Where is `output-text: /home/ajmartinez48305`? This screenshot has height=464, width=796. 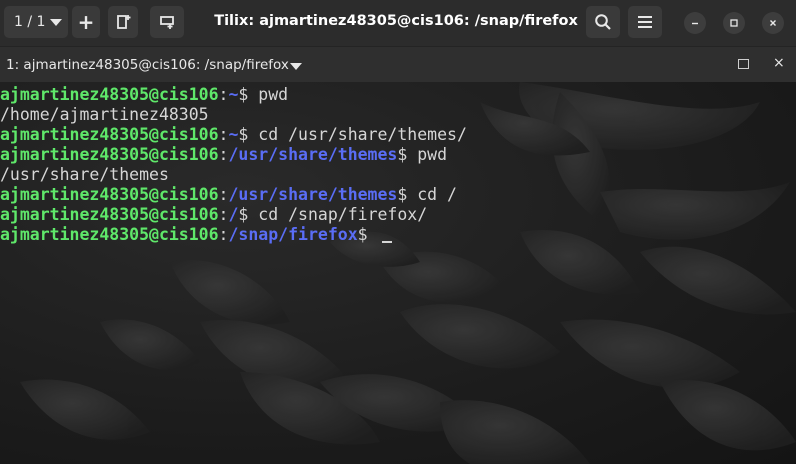 output-text: /home/ajmartinez48305 is located at coordinates (104, 114).